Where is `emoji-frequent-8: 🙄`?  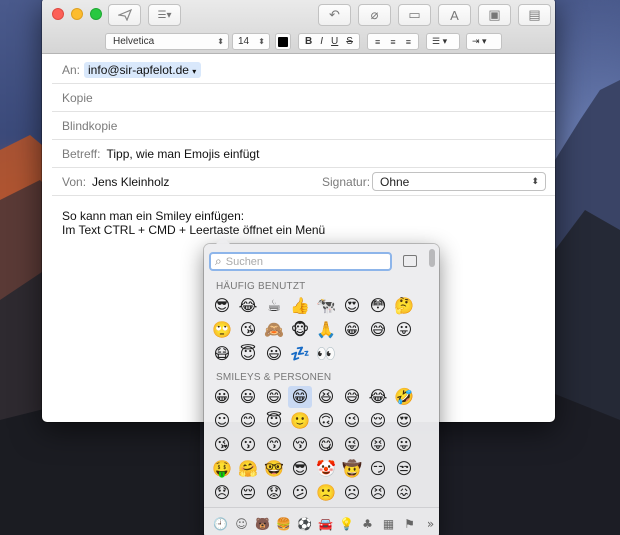
emoji-frequent-8: 🙄 is located at coordinates (222, 330).